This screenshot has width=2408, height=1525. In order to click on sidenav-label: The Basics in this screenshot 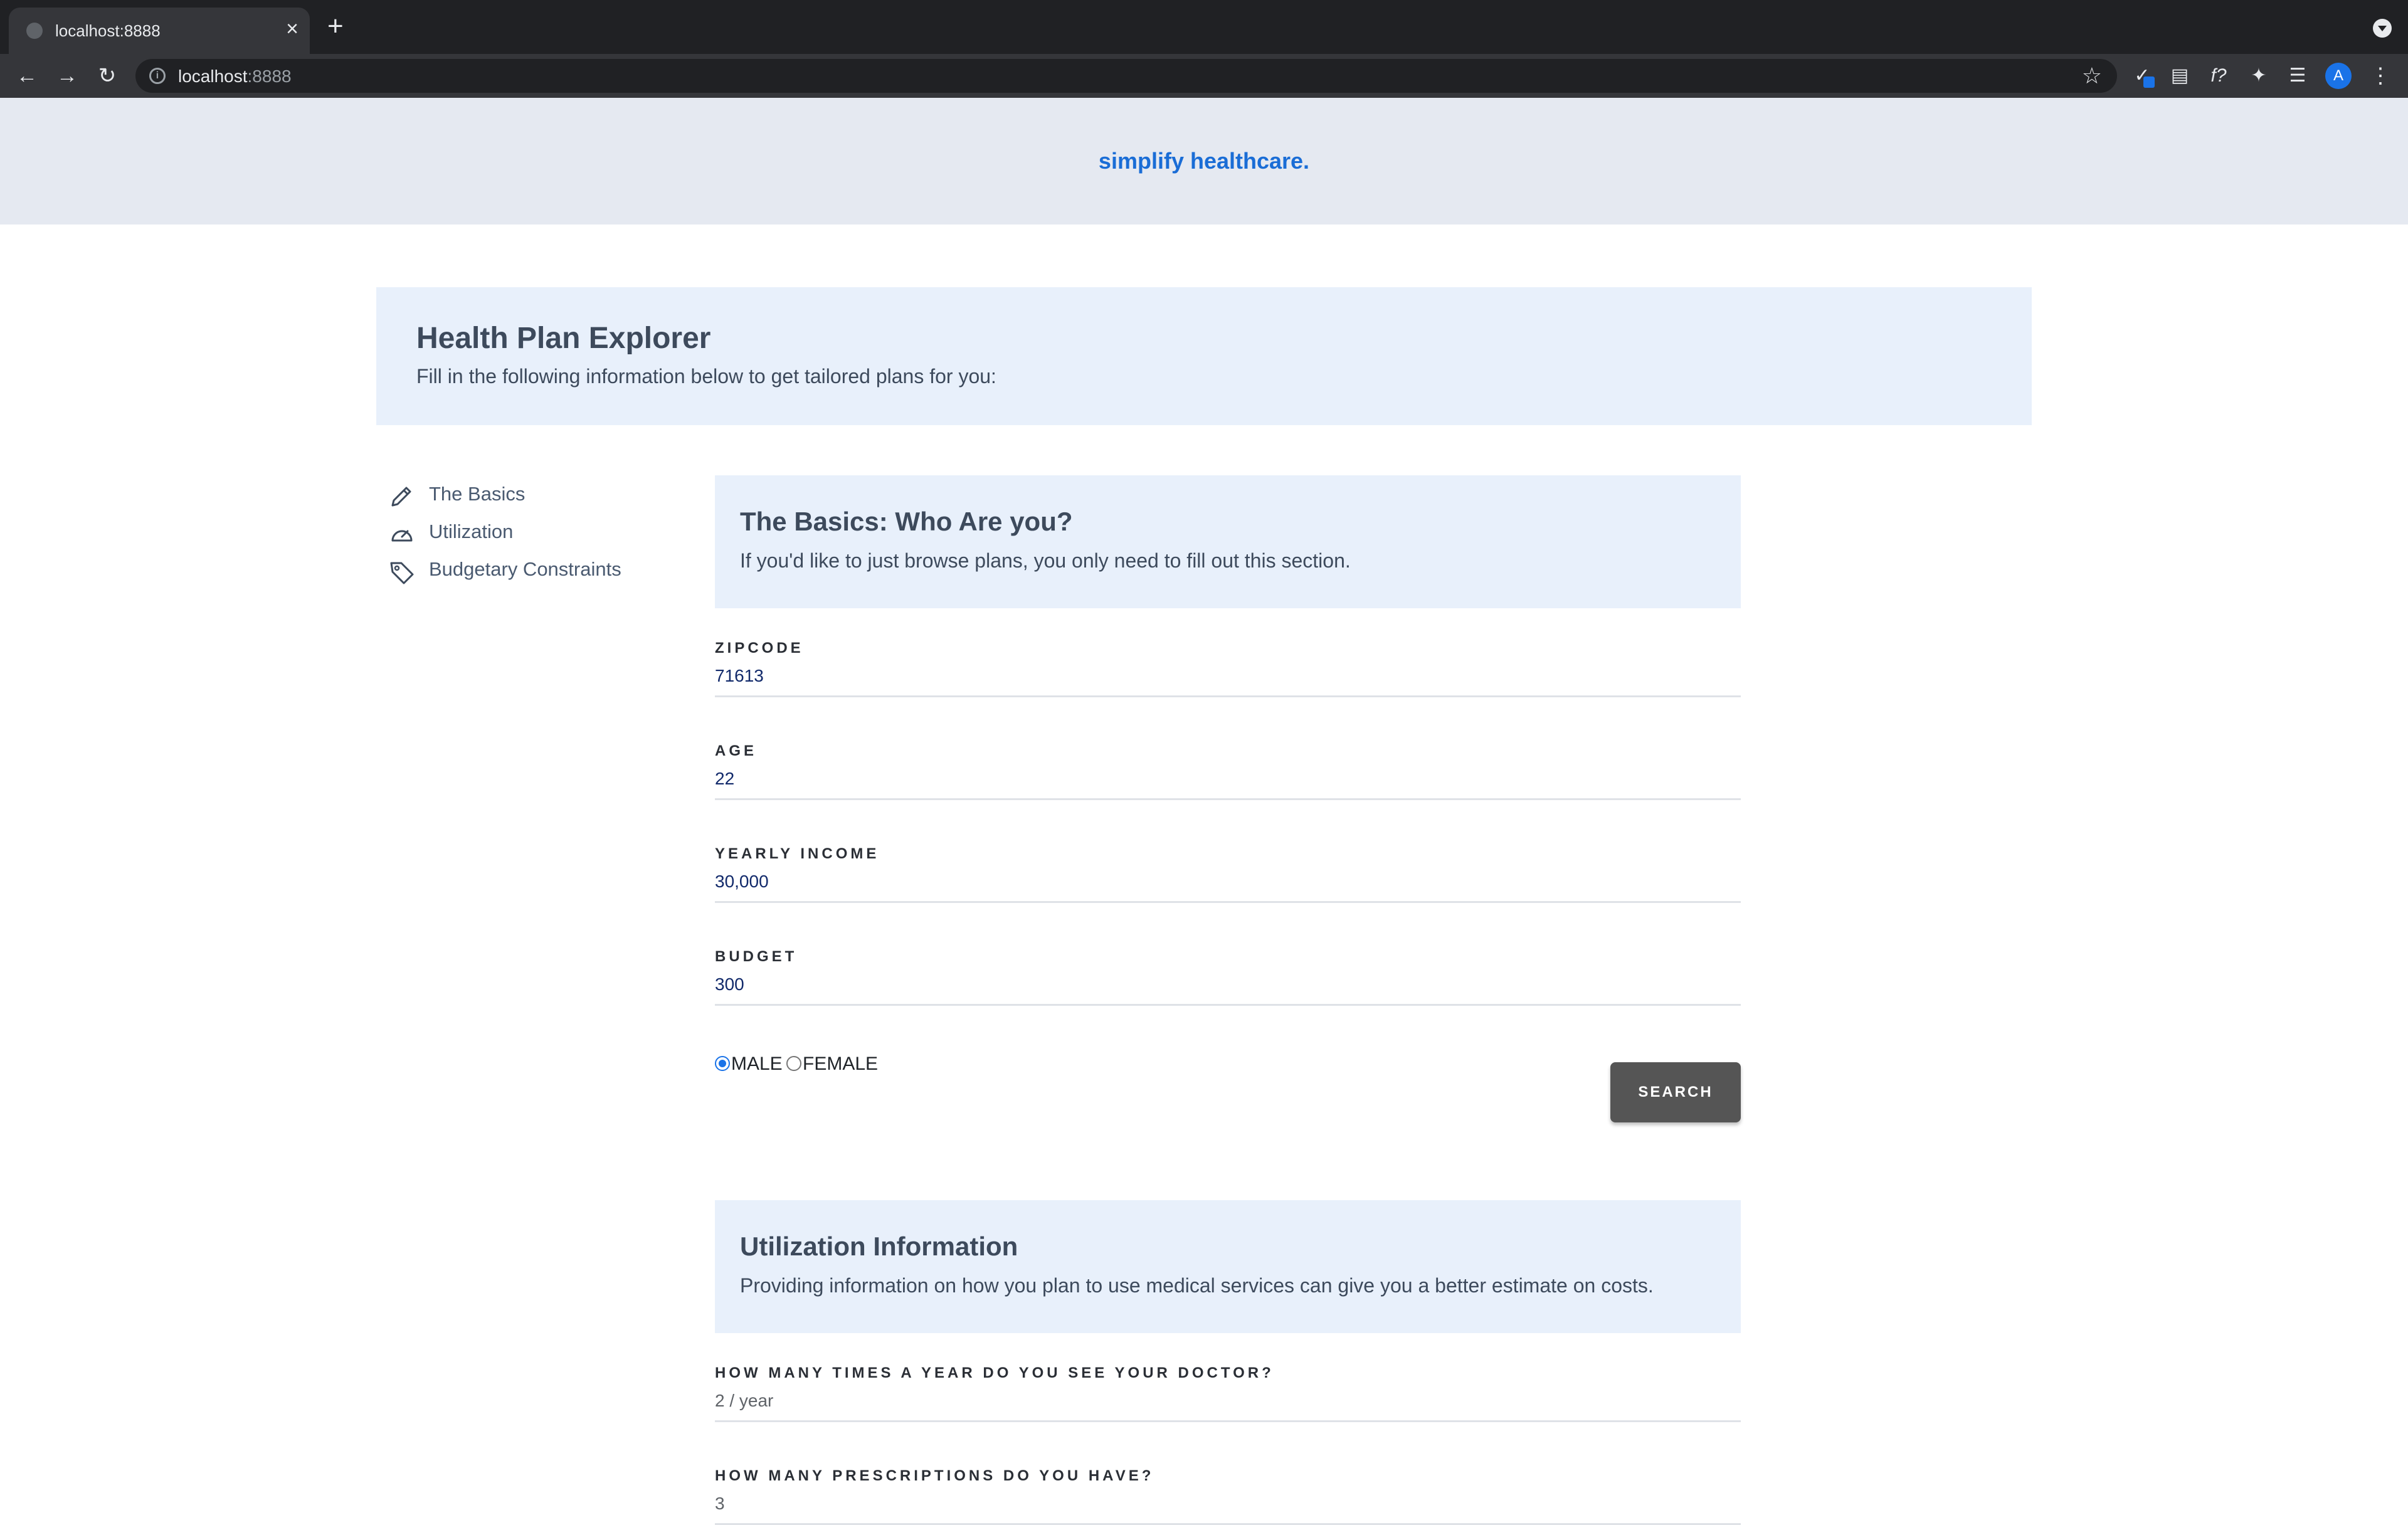, I will do `click(477, 494)`.